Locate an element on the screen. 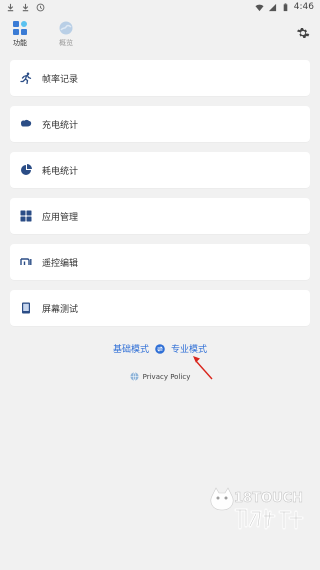 The image size is (320, 570). screen-icon is located at coordinates (26, 308).